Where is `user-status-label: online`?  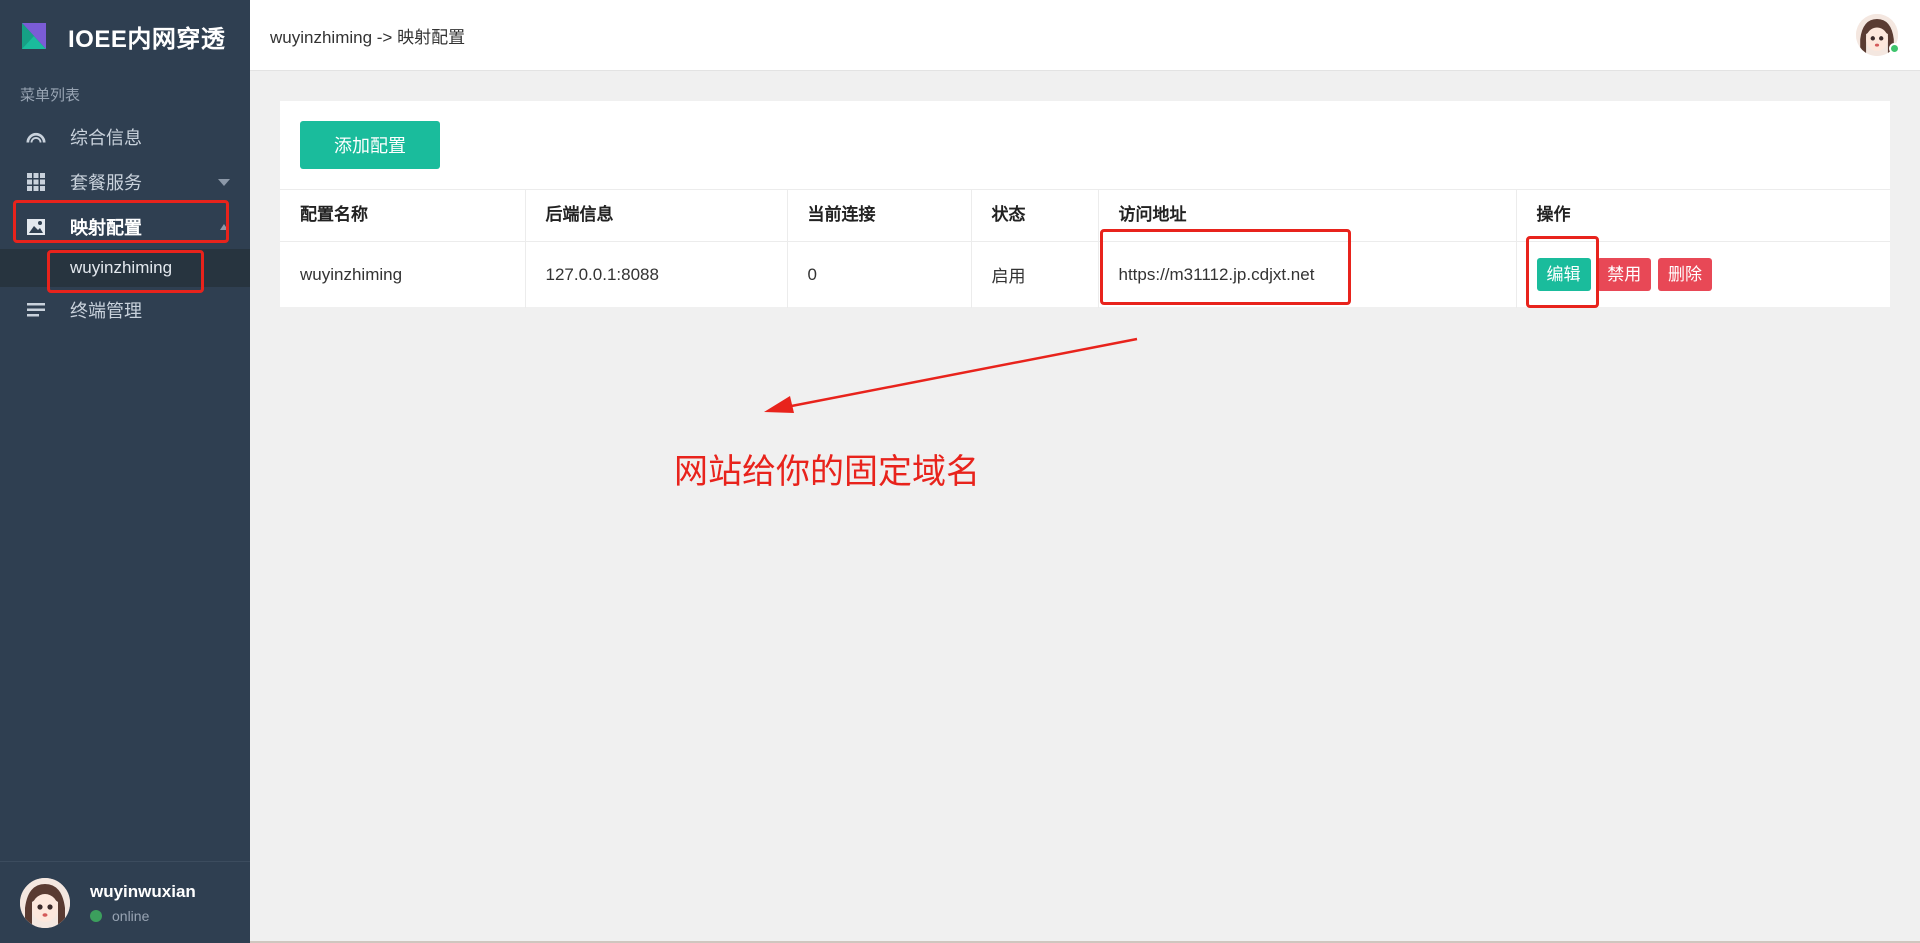 user-status-label: online is located at coordinates (131, 915).